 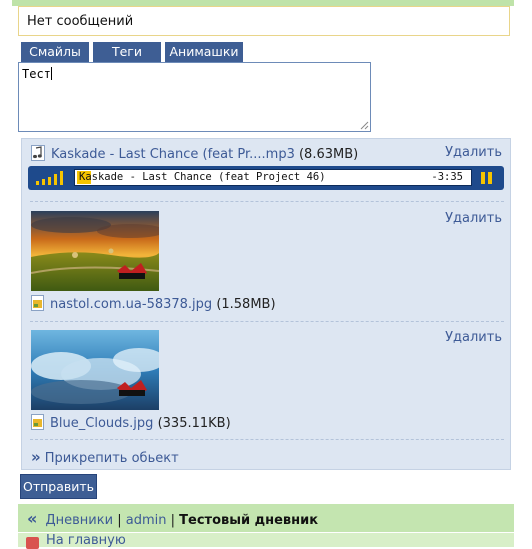 I want to click on blue-clouds-image, so click(x=95, y=370).